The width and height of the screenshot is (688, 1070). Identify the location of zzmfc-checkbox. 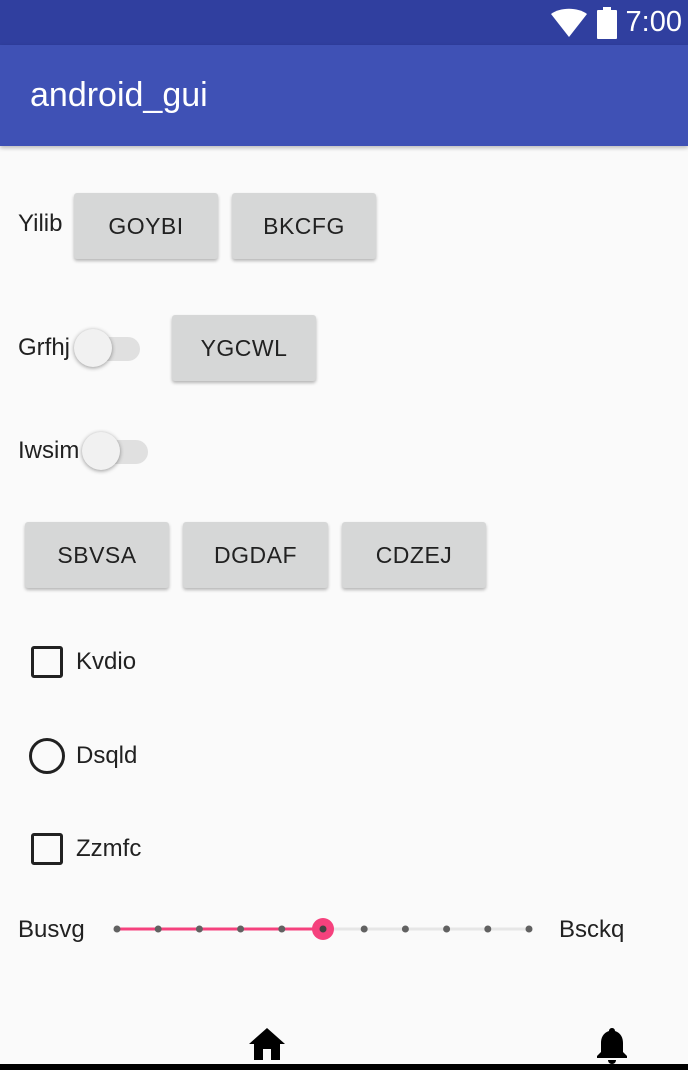
(47, 849).